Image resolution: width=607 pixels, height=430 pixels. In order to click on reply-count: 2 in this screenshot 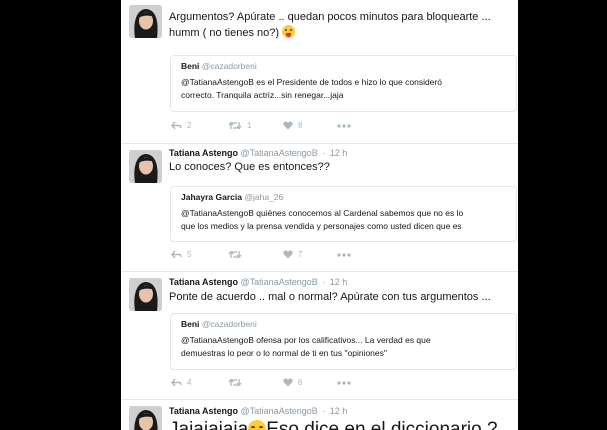, I will do `click(189, 125)`.